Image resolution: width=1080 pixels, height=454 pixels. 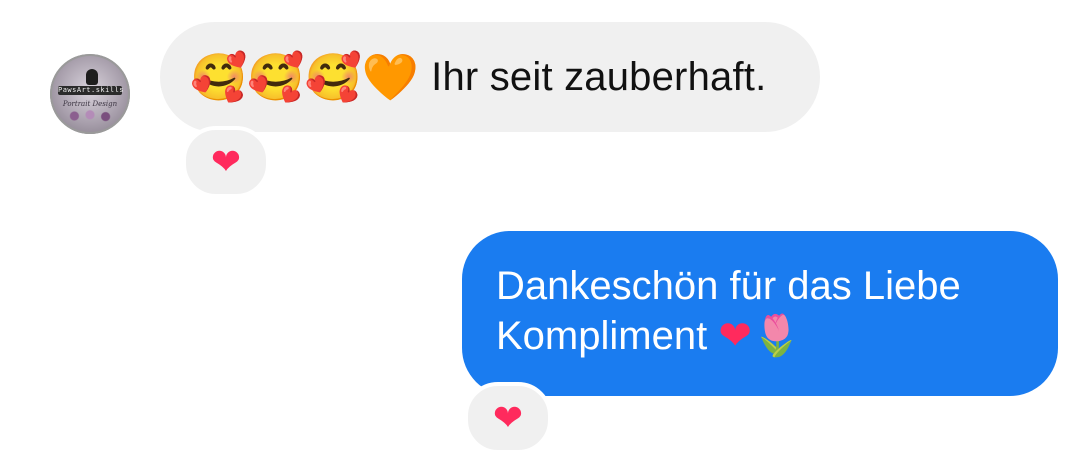 I want to click on avatar-script-text: Portrait Design, so click(x=90, y=104).